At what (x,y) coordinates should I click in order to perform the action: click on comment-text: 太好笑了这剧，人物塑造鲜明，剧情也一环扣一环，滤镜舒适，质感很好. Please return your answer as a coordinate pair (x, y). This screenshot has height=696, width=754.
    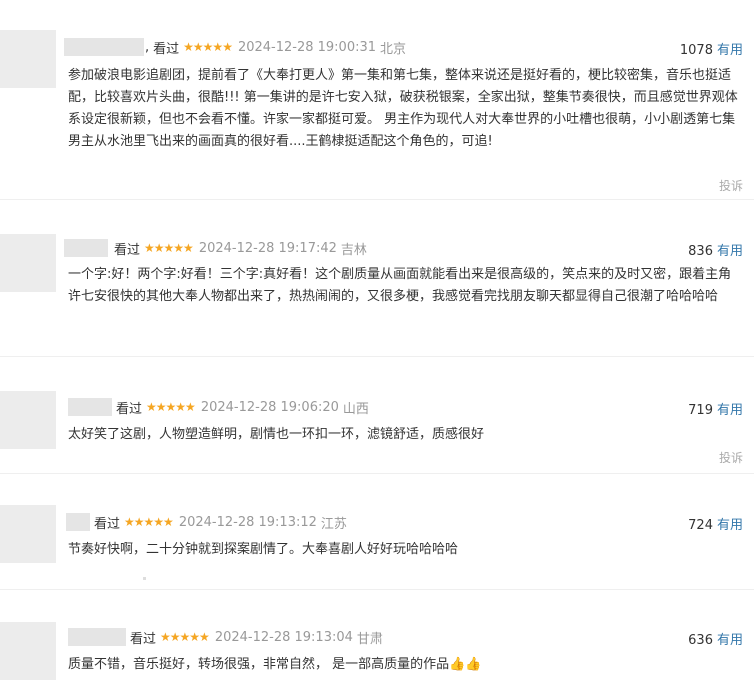
    Looking at the image, I should click on (276, 434).